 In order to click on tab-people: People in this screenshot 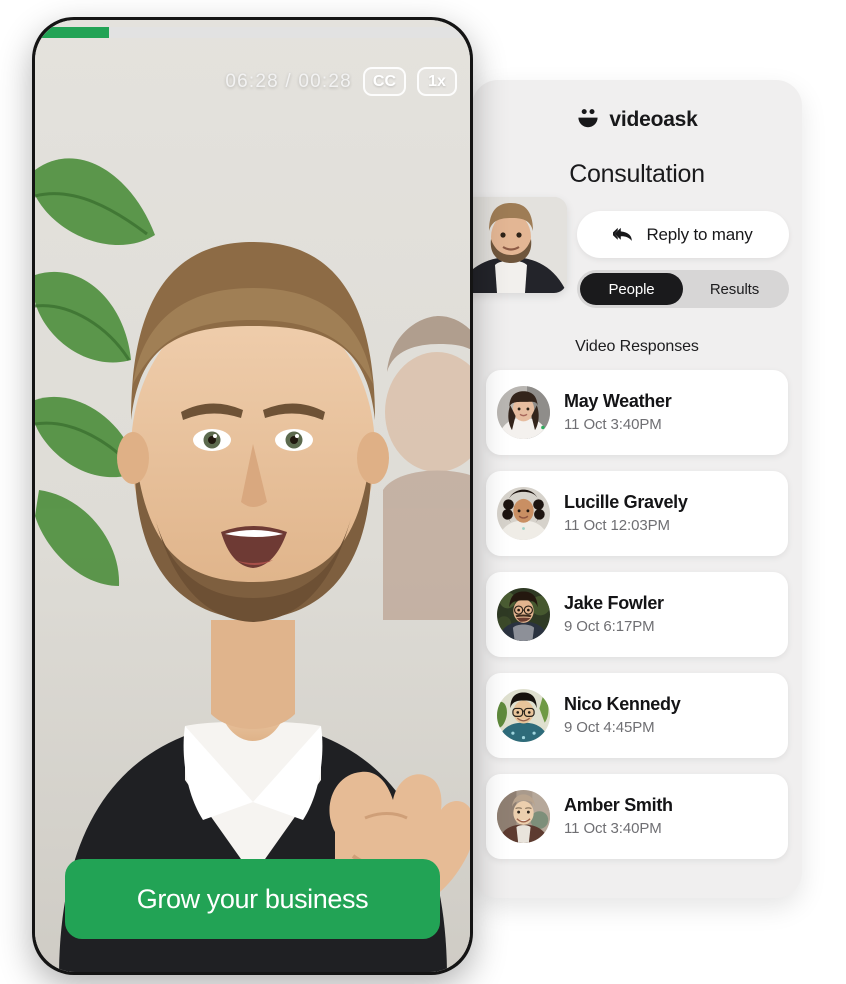, I will do `click(631, 289)`.